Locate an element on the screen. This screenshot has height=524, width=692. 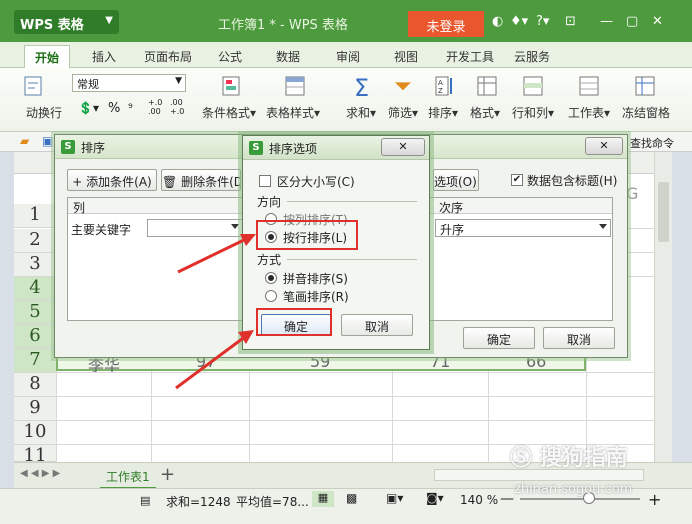
sogou-icon: Ⓢ is located at coordinates (521, 458).